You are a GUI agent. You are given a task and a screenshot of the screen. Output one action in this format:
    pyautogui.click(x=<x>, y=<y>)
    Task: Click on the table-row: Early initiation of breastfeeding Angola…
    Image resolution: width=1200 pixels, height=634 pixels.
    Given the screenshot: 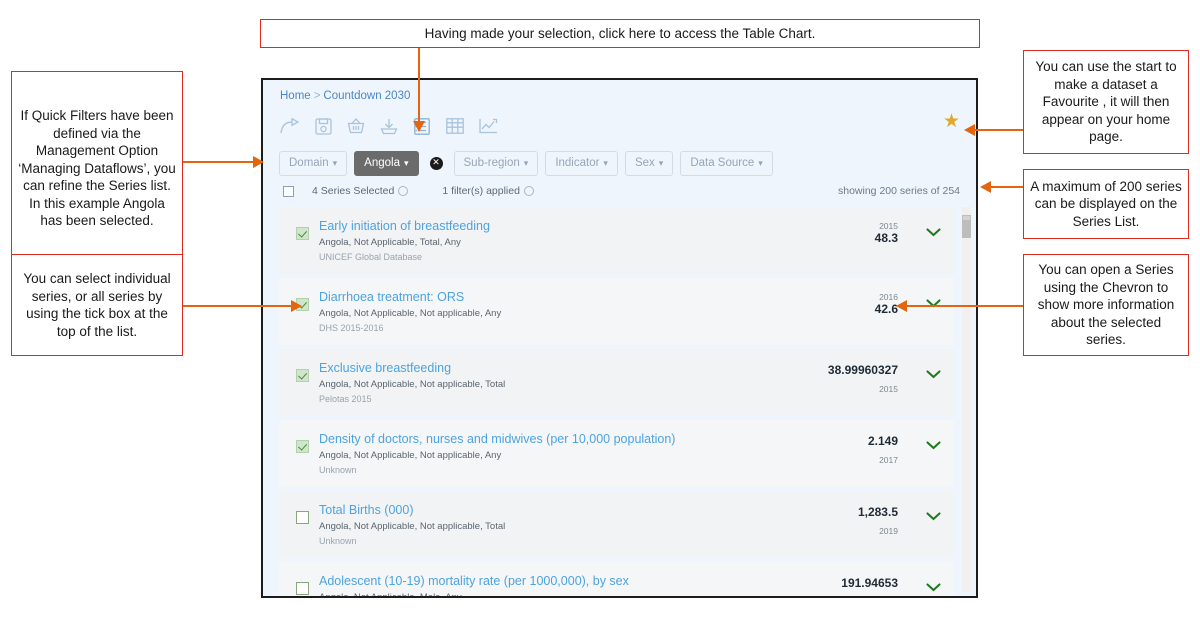 What is the action you would take?
    pyautogui.click(x=616, y=240)
    